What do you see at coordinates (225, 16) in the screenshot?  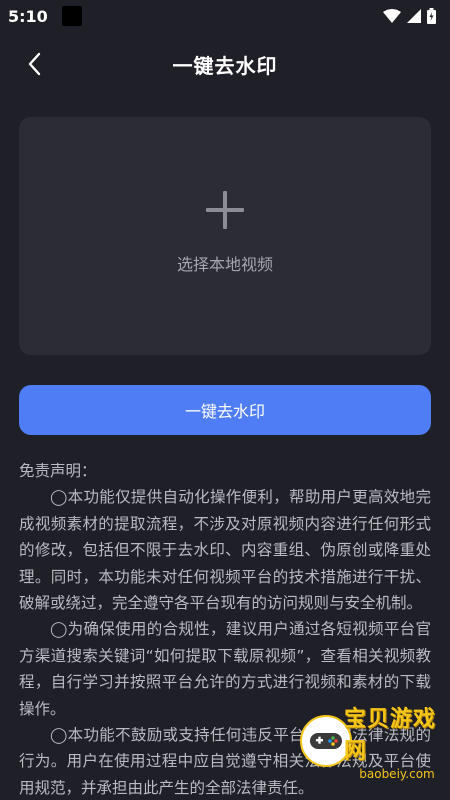 I see `status-bar: 5:10` at bounding box center [225, 16].